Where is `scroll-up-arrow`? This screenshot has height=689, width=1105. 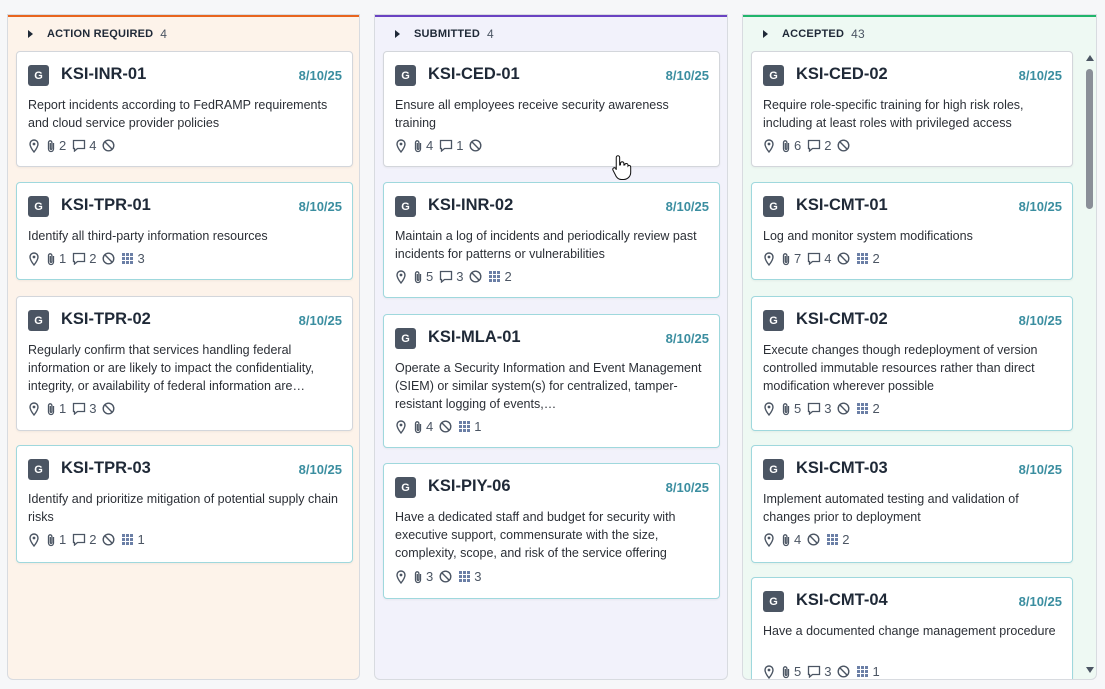 scroll-up-arrow is located at coordinates (1090, 58).